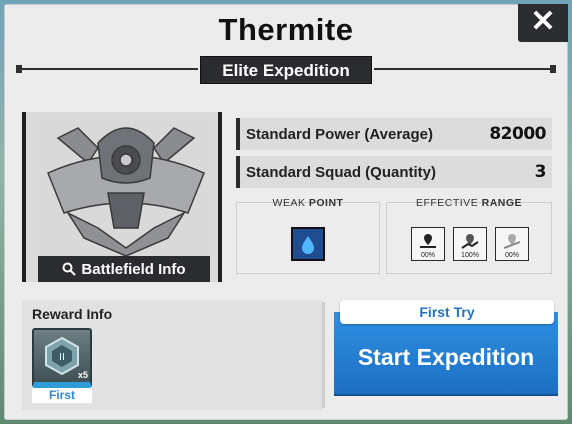  I want to click on standard-squad-row: Standard Squad (Quantity) 3, so click(394, 172).